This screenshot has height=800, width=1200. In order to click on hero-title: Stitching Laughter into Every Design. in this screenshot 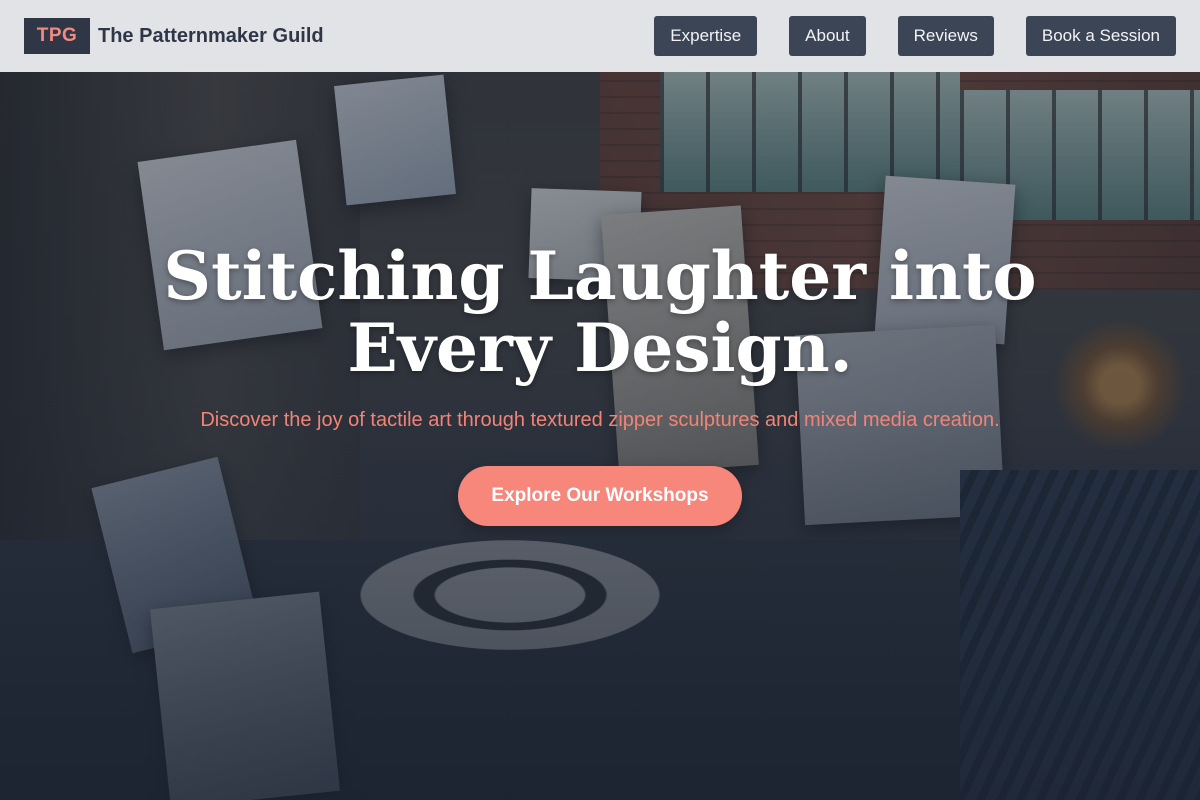, I will do `click(600, 312)`.